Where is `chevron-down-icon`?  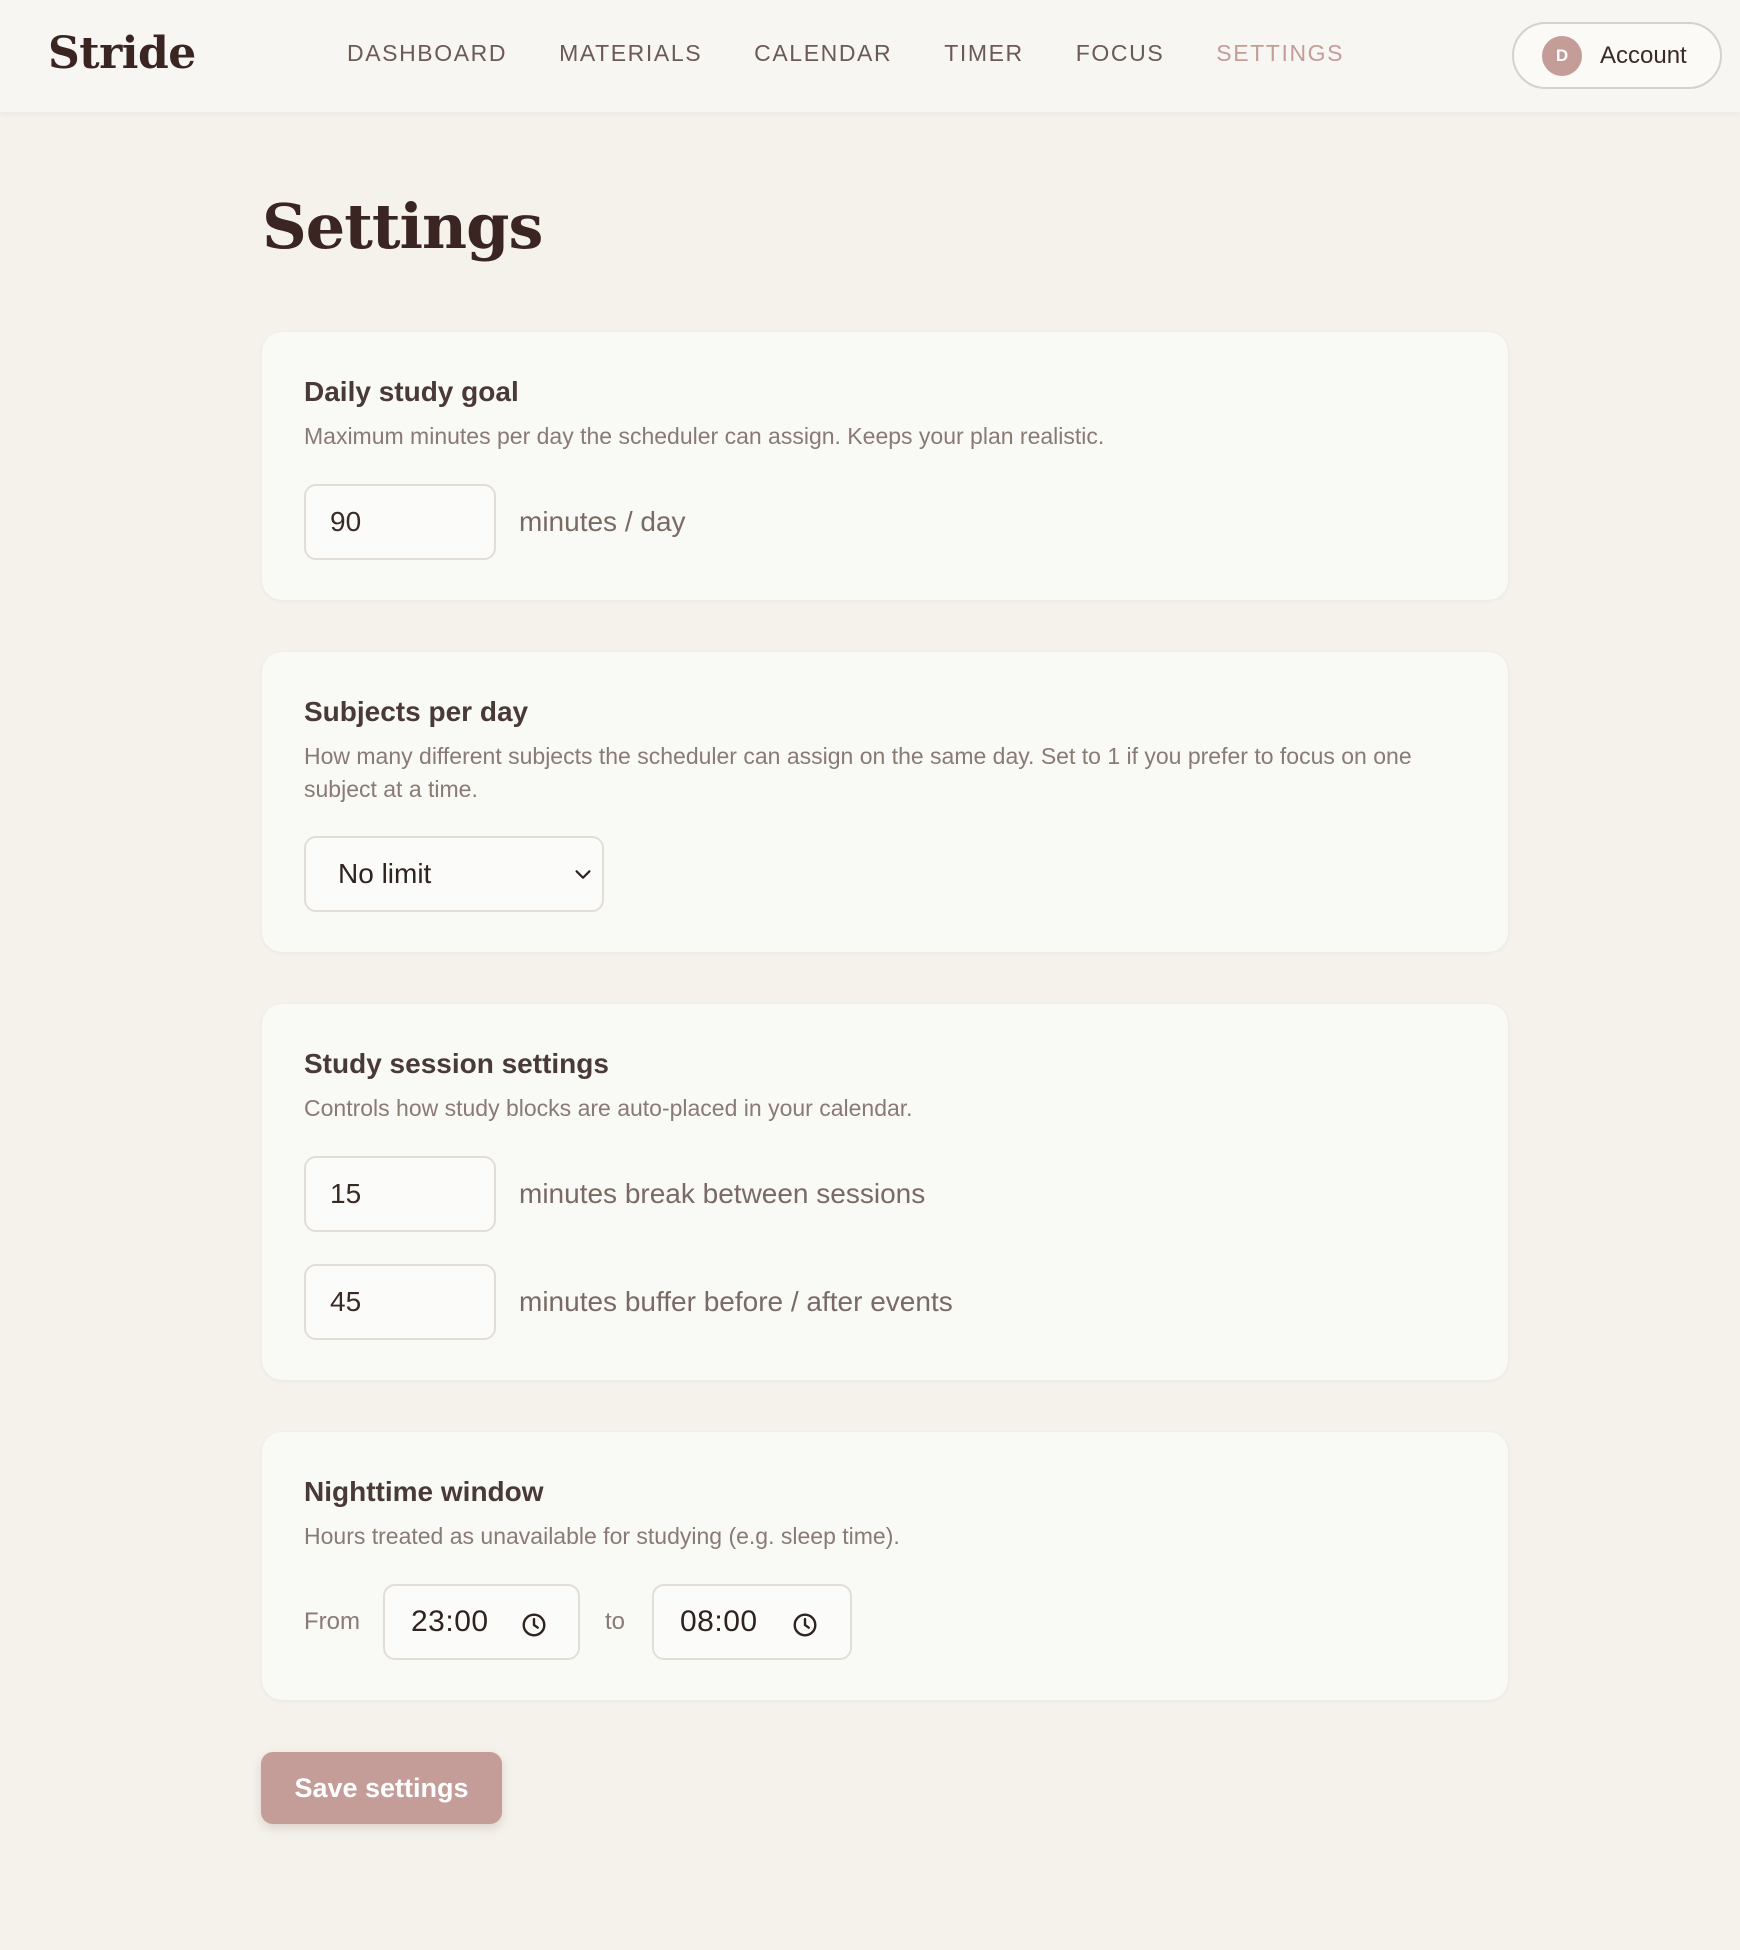 chevron-down-icon is located at coordinates (583, 874).